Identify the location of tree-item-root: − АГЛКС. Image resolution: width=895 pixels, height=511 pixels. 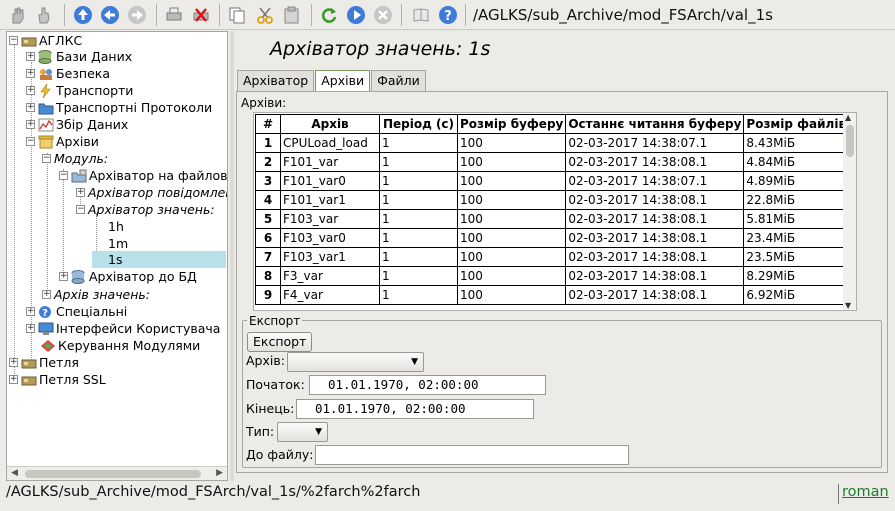
(45, 40).